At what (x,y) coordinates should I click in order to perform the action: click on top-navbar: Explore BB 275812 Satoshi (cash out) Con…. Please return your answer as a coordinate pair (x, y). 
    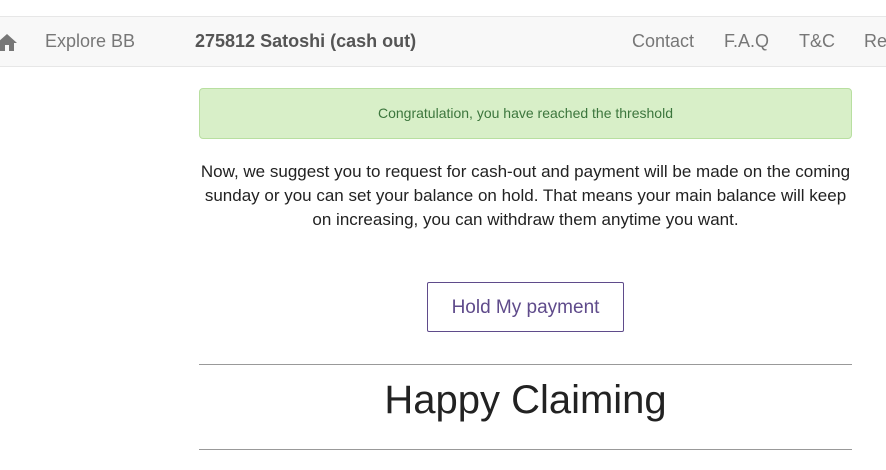
    Looking at the image, I should click on (443, 41).